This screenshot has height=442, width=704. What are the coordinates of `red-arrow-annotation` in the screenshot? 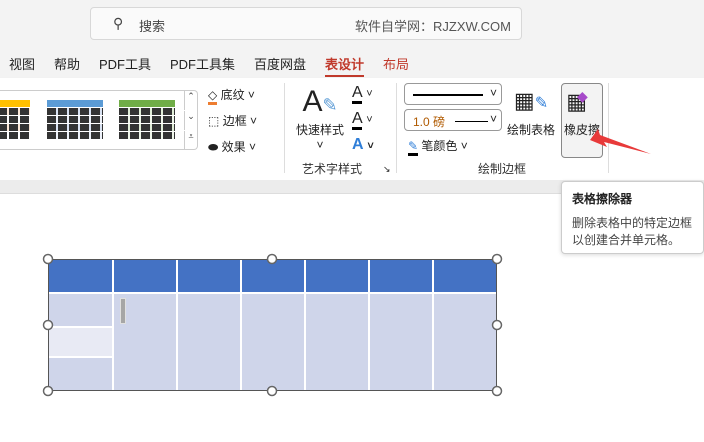 It's located at (620, 141).